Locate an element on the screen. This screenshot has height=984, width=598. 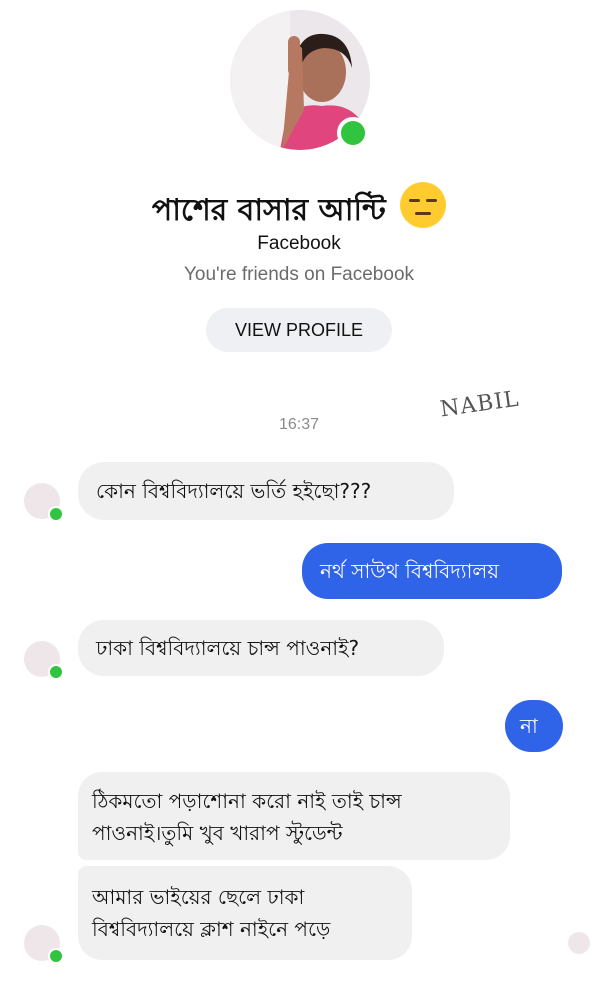
incoming-message: ঢাকা বিশ্ববিদ্যালয়ে চান্স পাওনাই? is located at coordinates (261, 648).